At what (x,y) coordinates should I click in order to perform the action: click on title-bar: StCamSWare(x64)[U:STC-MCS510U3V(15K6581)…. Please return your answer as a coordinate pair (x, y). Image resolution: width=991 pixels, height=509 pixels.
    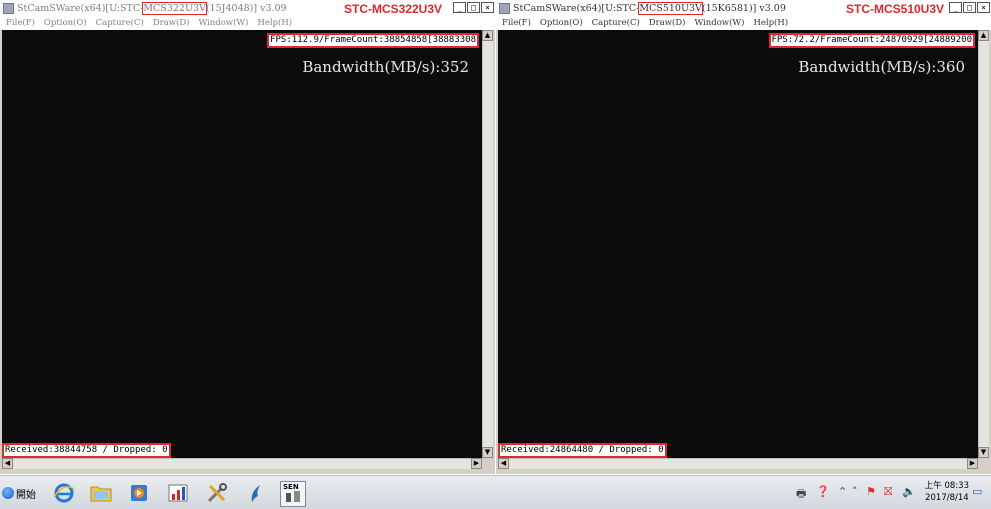
    Looking at the image, I should click on (743, 8).